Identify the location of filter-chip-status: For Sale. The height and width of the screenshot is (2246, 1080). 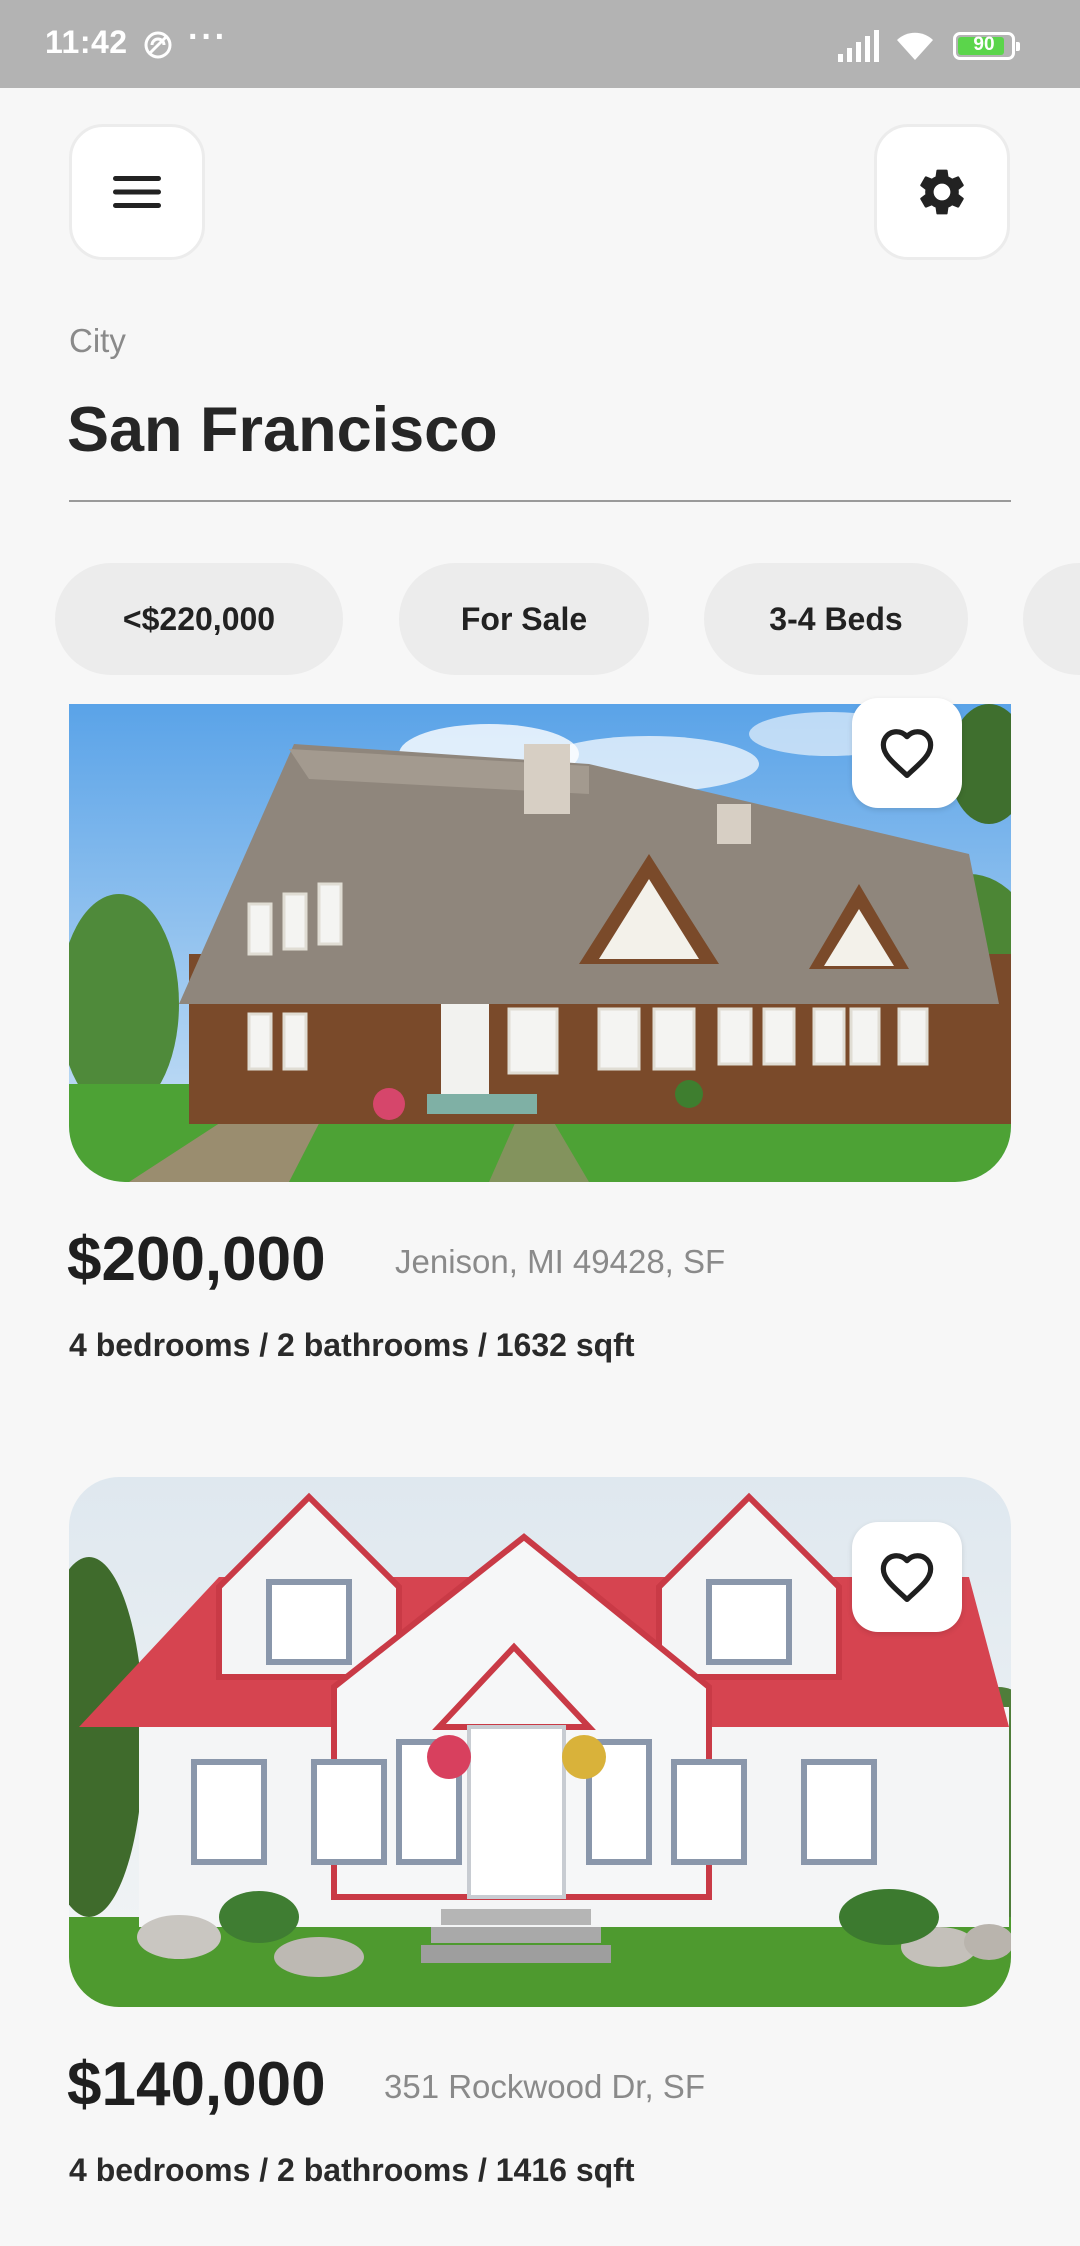
(524, 619).